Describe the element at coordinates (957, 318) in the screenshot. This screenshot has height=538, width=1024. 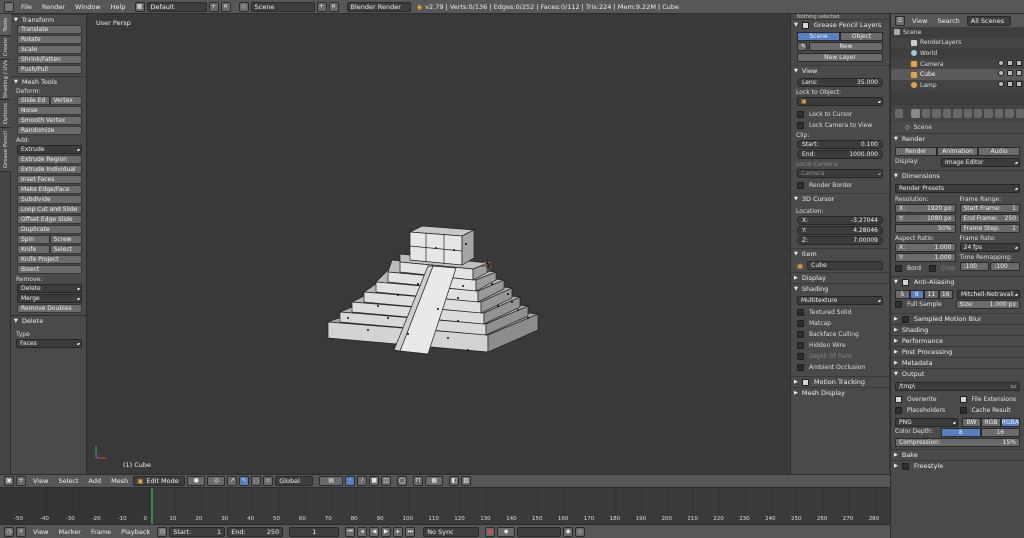
I see `motion-blur-panel-header: ▶ Sampled Motion Blur` at that location.